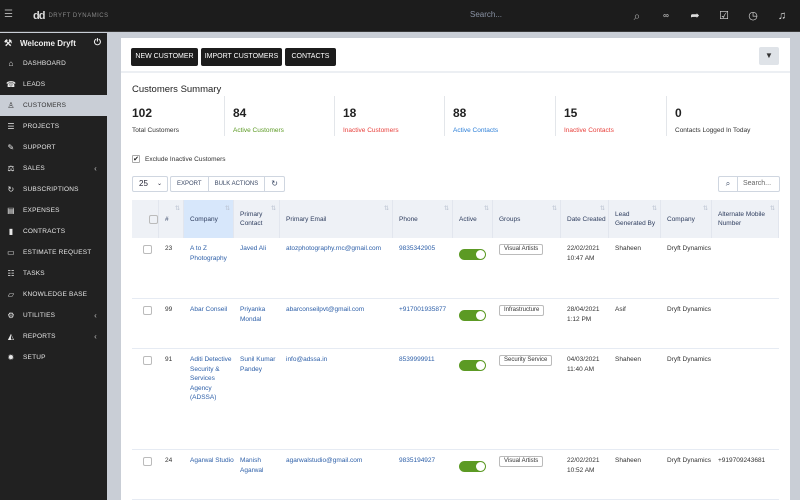 The height and width of the screenshot is (500, 800). I want to click on sidebar-item-estimate-request: ▭ ESTIMATE REQUEST, so click(53, 252).